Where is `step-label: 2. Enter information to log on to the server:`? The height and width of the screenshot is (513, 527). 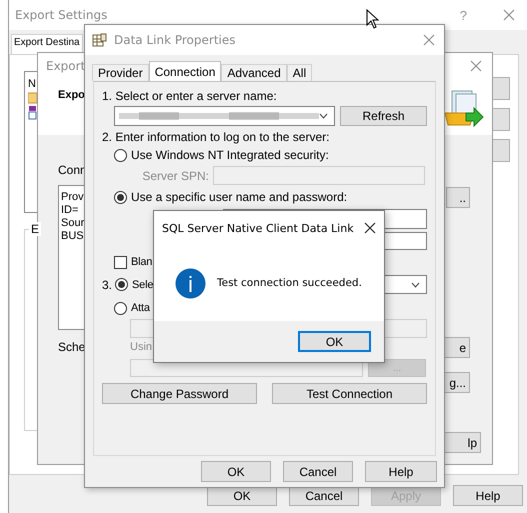 step-label: 2. Enter information to log on to the server: is located at coordinates (216, 137).